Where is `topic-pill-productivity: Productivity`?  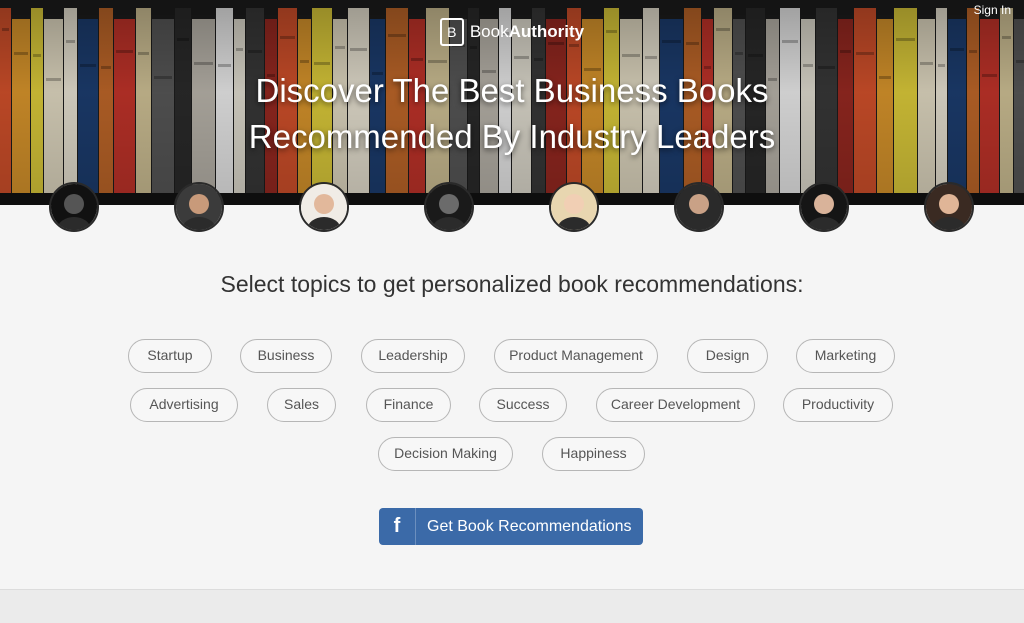 topic-pill-productivity: Productivity is located at coordinates (838, 405).